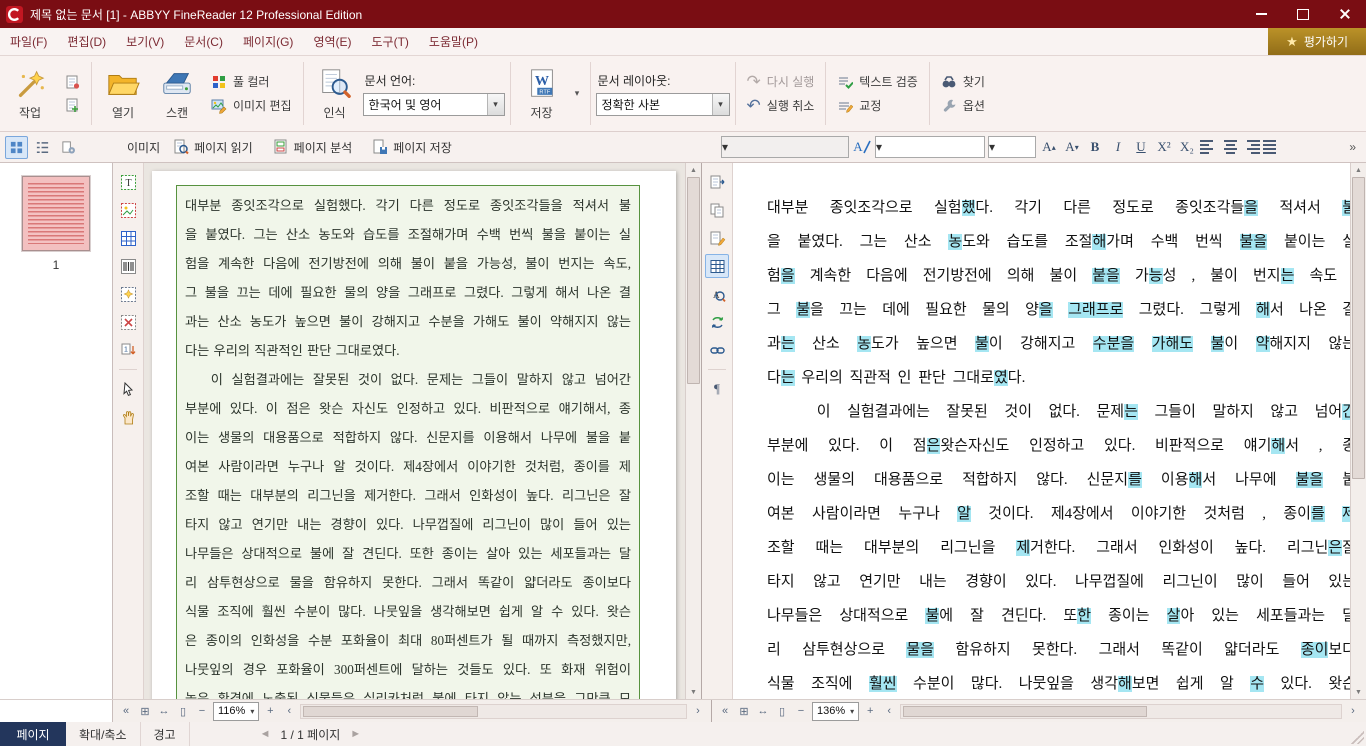 The height and width of the screenshot is (746, 1366). I want to click on barcode-area-tool, so click(128, 266).